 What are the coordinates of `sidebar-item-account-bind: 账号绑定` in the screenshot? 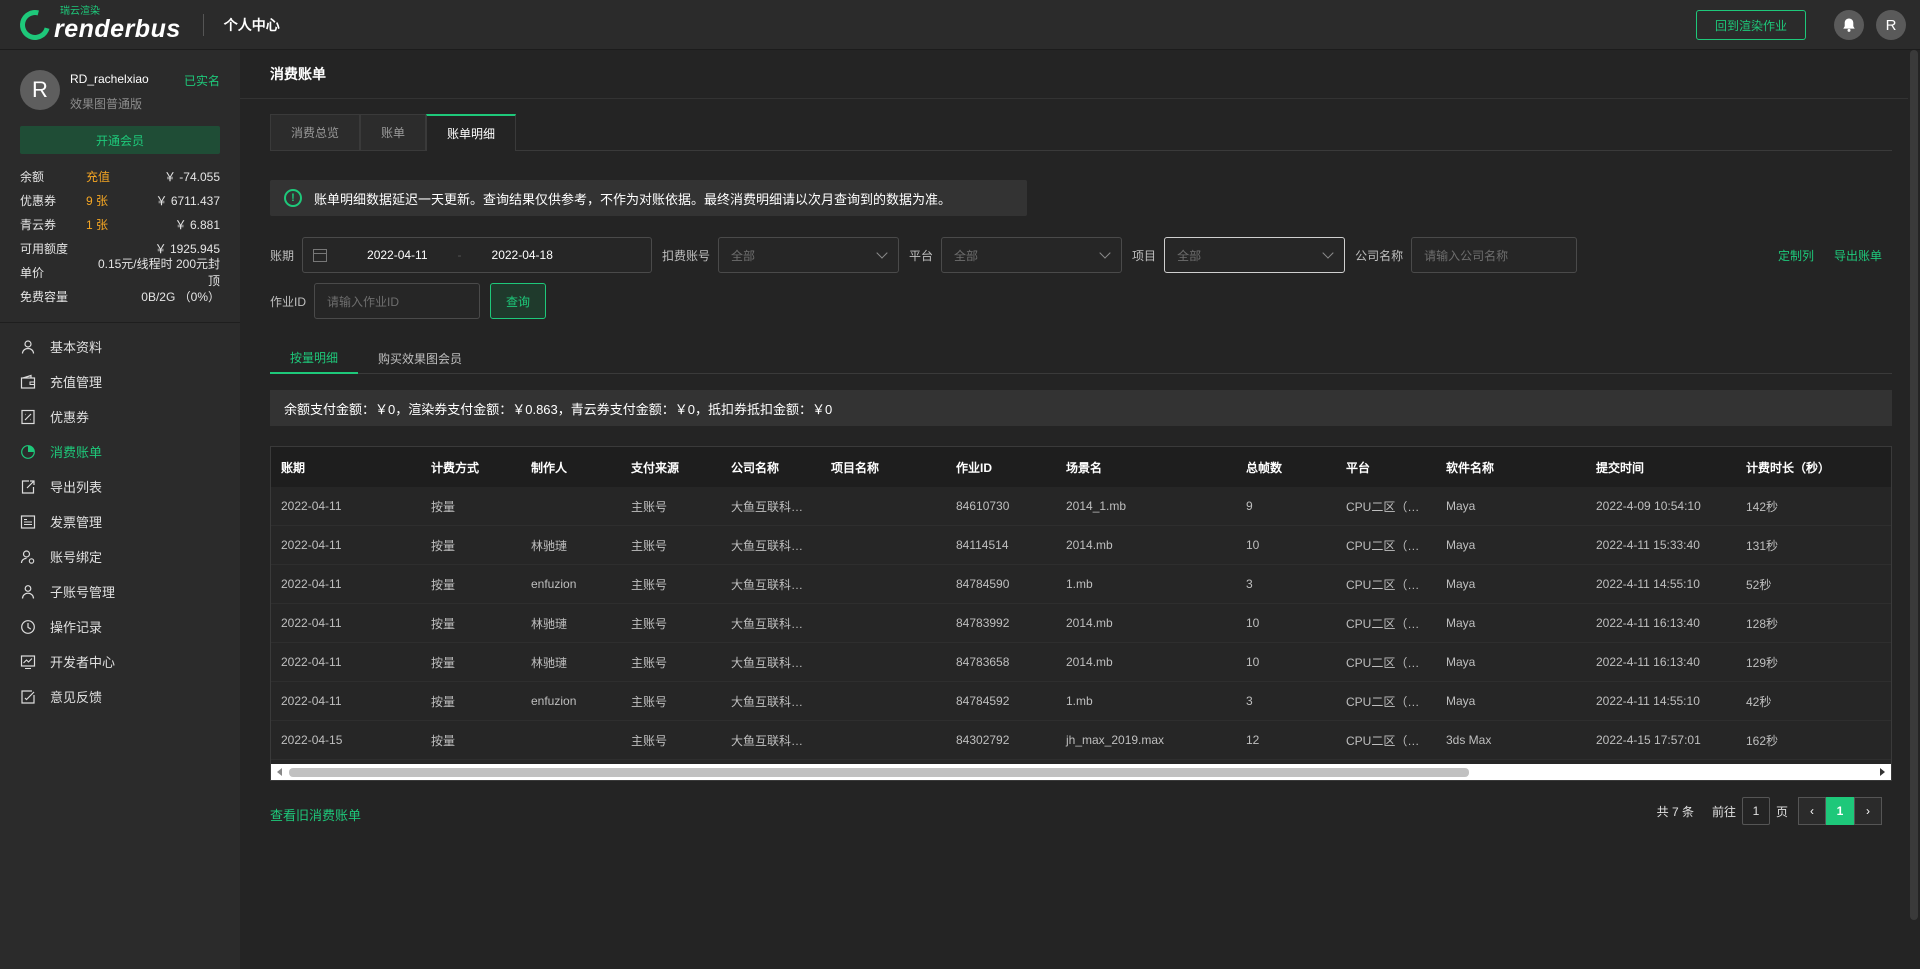 It's located at (120, 556).